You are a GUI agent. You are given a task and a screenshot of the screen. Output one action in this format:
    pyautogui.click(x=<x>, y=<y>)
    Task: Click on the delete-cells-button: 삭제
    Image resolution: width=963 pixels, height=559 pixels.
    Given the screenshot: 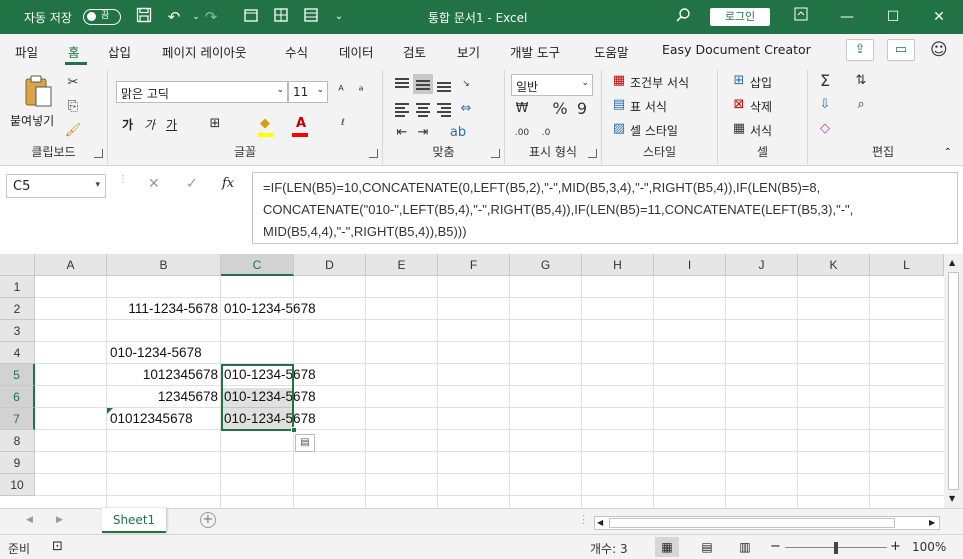 What is the action you would take?
    pyautogui.click(x=761, y=106)
    